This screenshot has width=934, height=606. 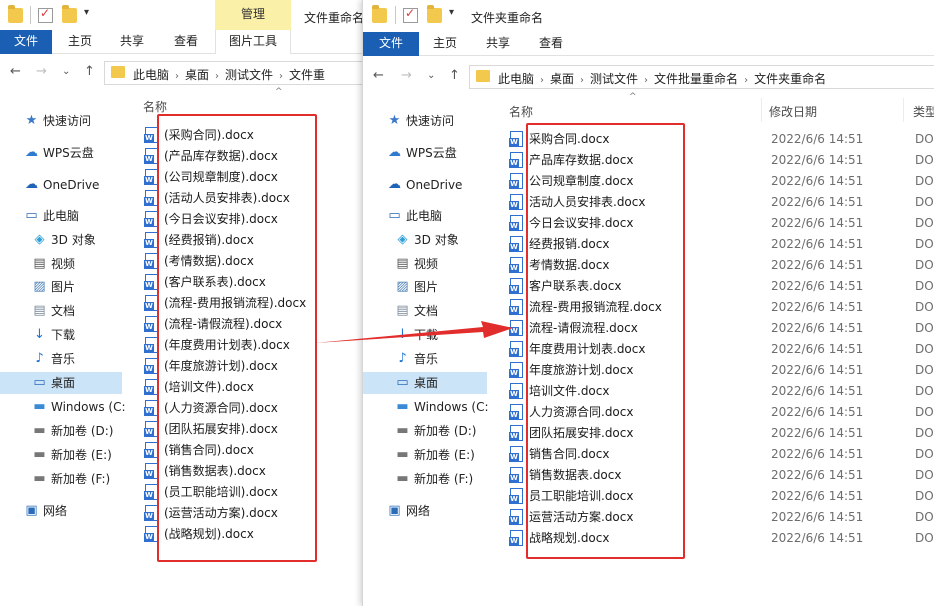 What do you see at coordinates (244, 408) in the screenshot?
I see `file-row: (人力资源合同).docx` at bounding box center [244, 408].